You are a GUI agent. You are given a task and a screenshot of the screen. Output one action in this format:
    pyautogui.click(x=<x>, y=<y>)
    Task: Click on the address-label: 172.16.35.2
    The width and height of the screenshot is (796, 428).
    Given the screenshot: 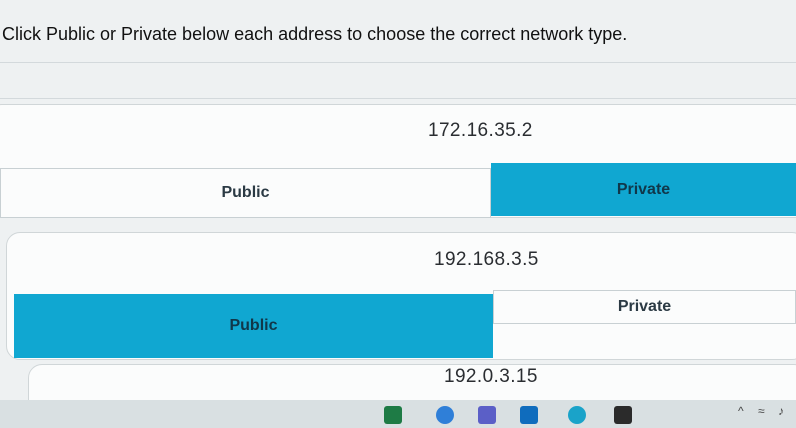 What is the action you would take?
    pyautogui.click(x=480, y=130)
    